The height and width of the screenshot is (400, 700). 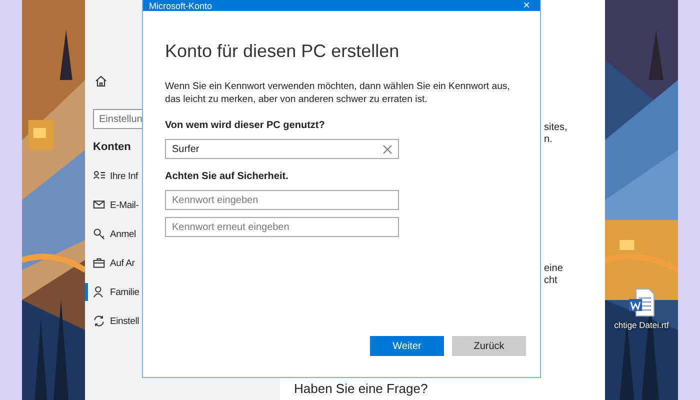 What do you see at coordinates (112, 205) in the screenshot?
I see `nav-item: E-Mail-` at bounding box center [112, 205].